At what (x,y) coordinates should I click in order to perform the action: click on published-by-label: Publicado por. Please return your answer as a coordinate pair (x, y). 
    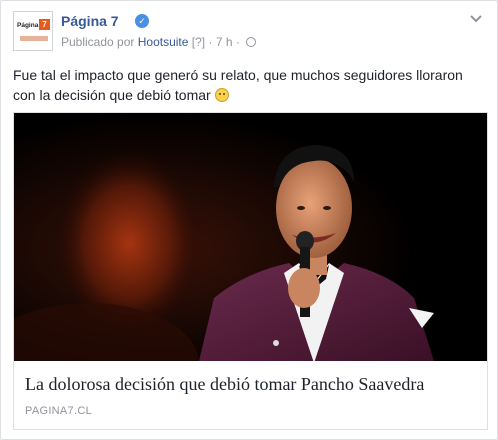
    Looking at the image, I should click on (98, 42).